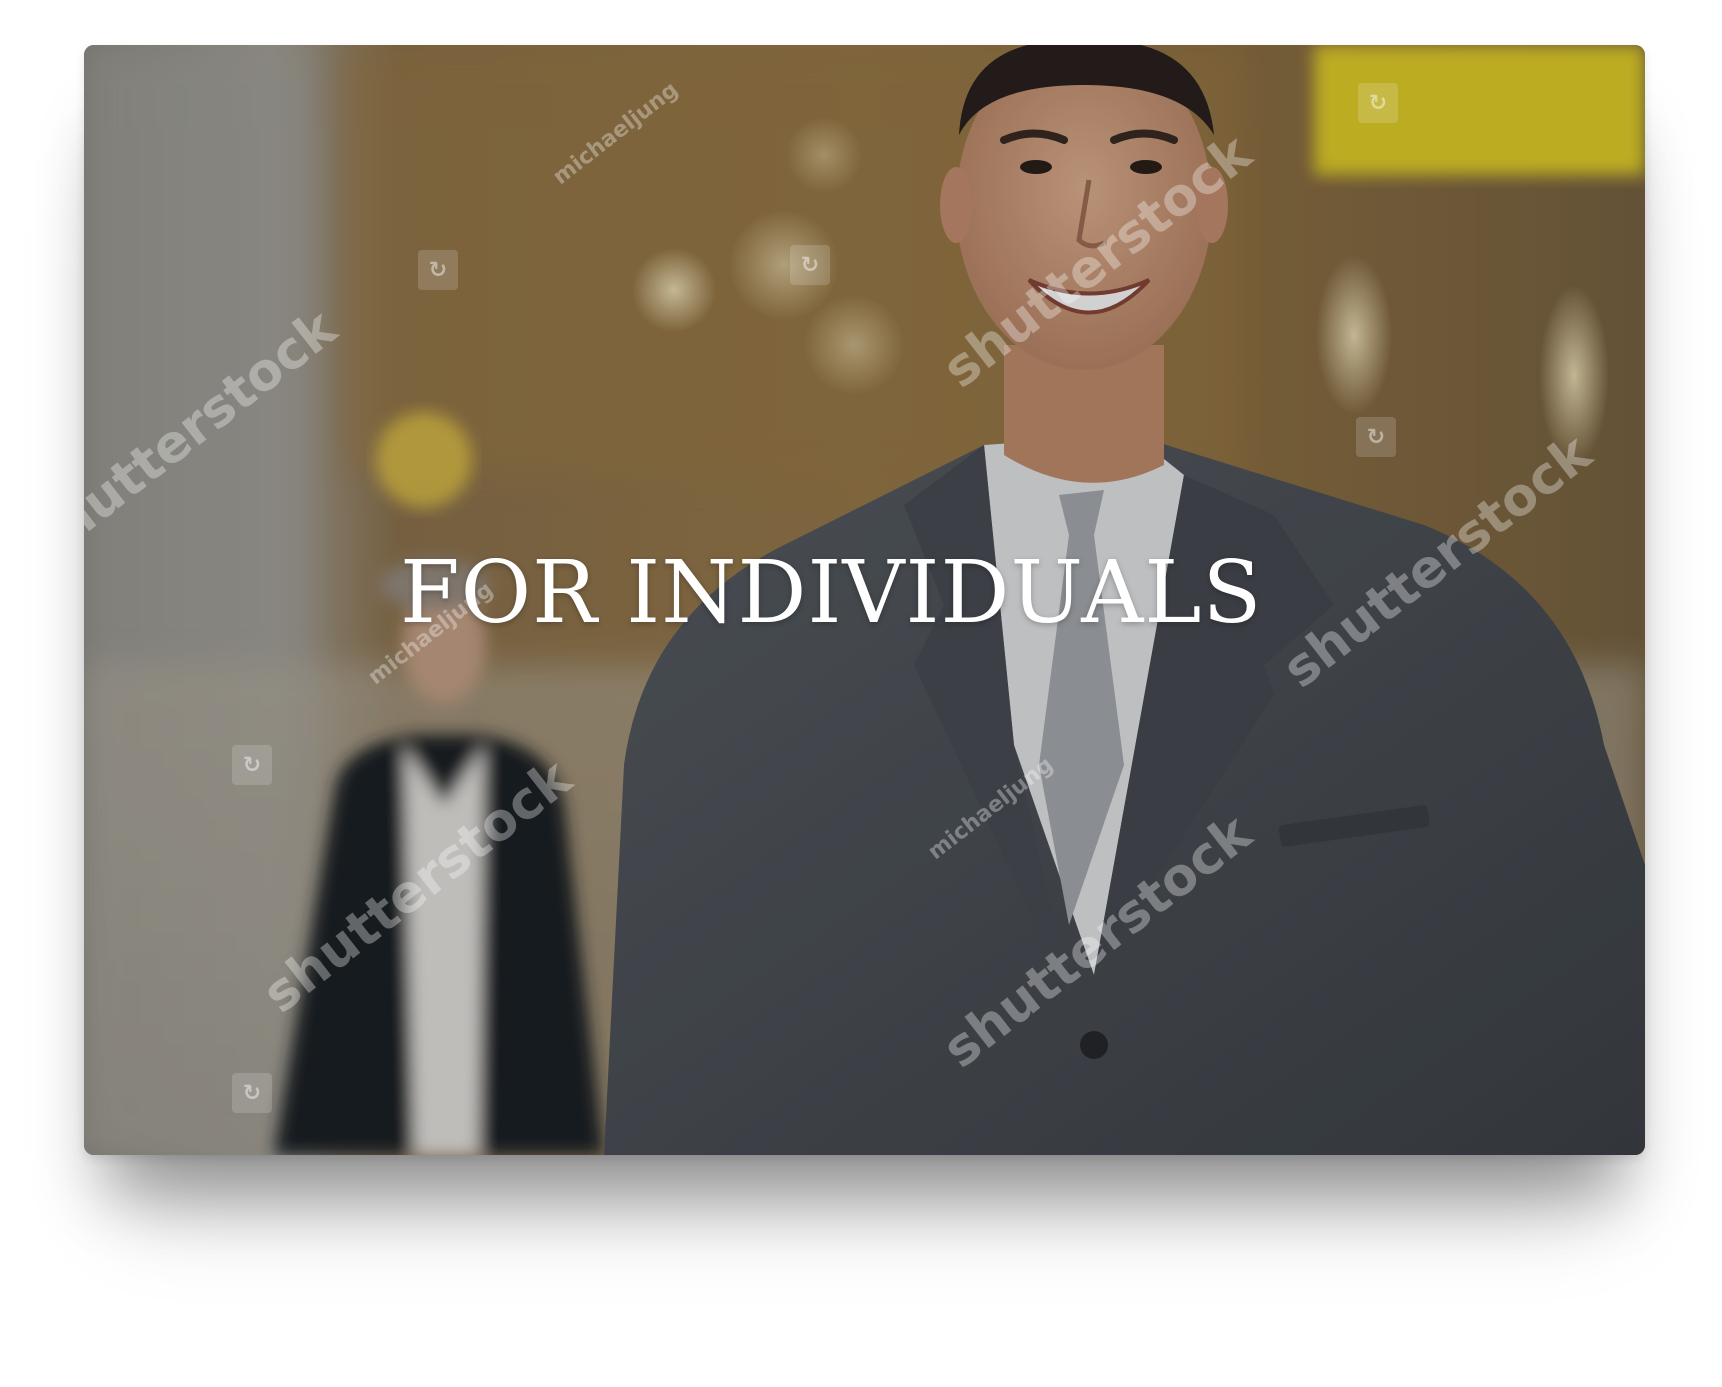 The image size is (1722, 1387). I want to click on hero-title: FOR INDIVIDUALS, so click(831, 593).